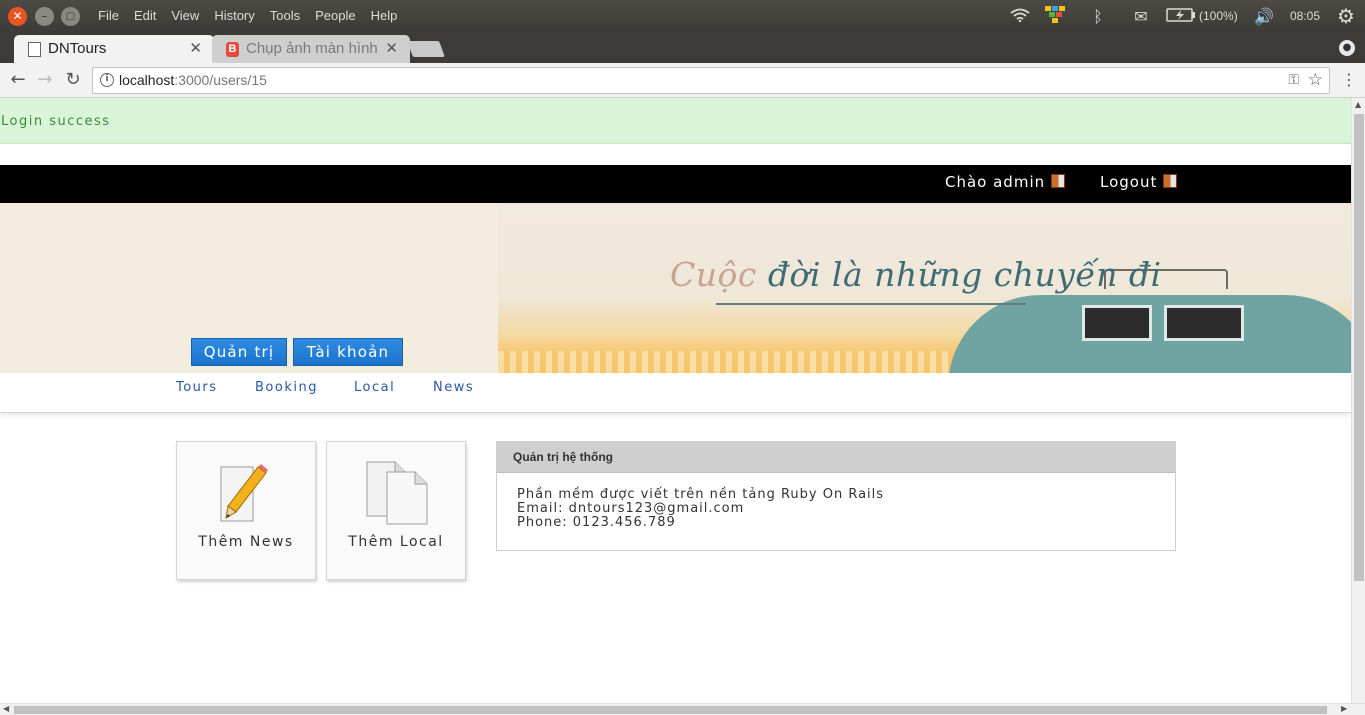  What do you see at coordinates (220, 80) in the screenshot?
I see `url-path: :3000/users/15` at bounding box center [220, 80].